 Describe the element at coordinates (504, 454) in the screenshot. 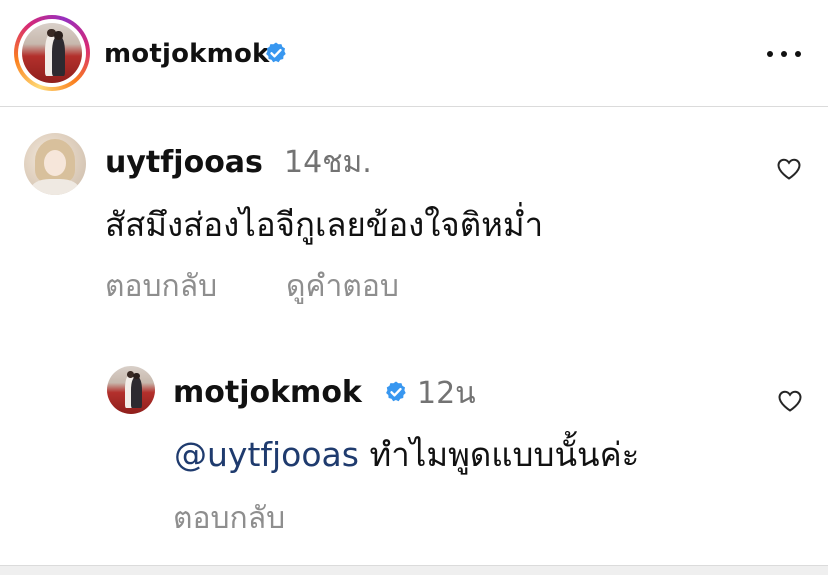

I see `reply-body: ทำไมพูดแบบนั้นค่ะ` at that location.